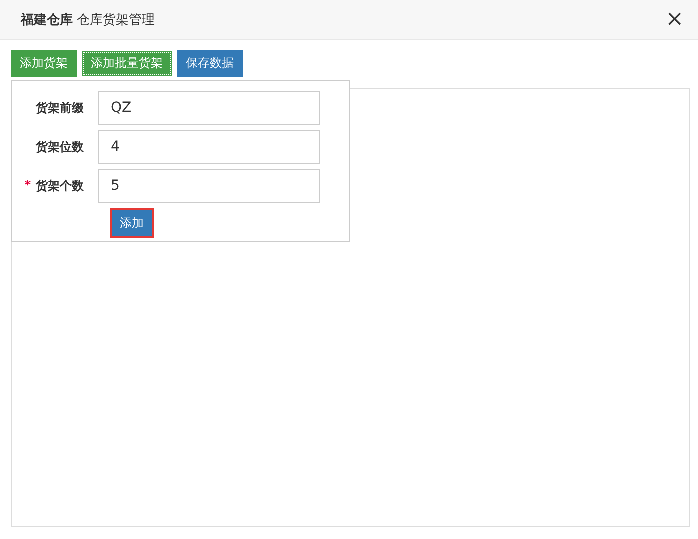  I want to click on input-field: QZ, so click(209, 108).